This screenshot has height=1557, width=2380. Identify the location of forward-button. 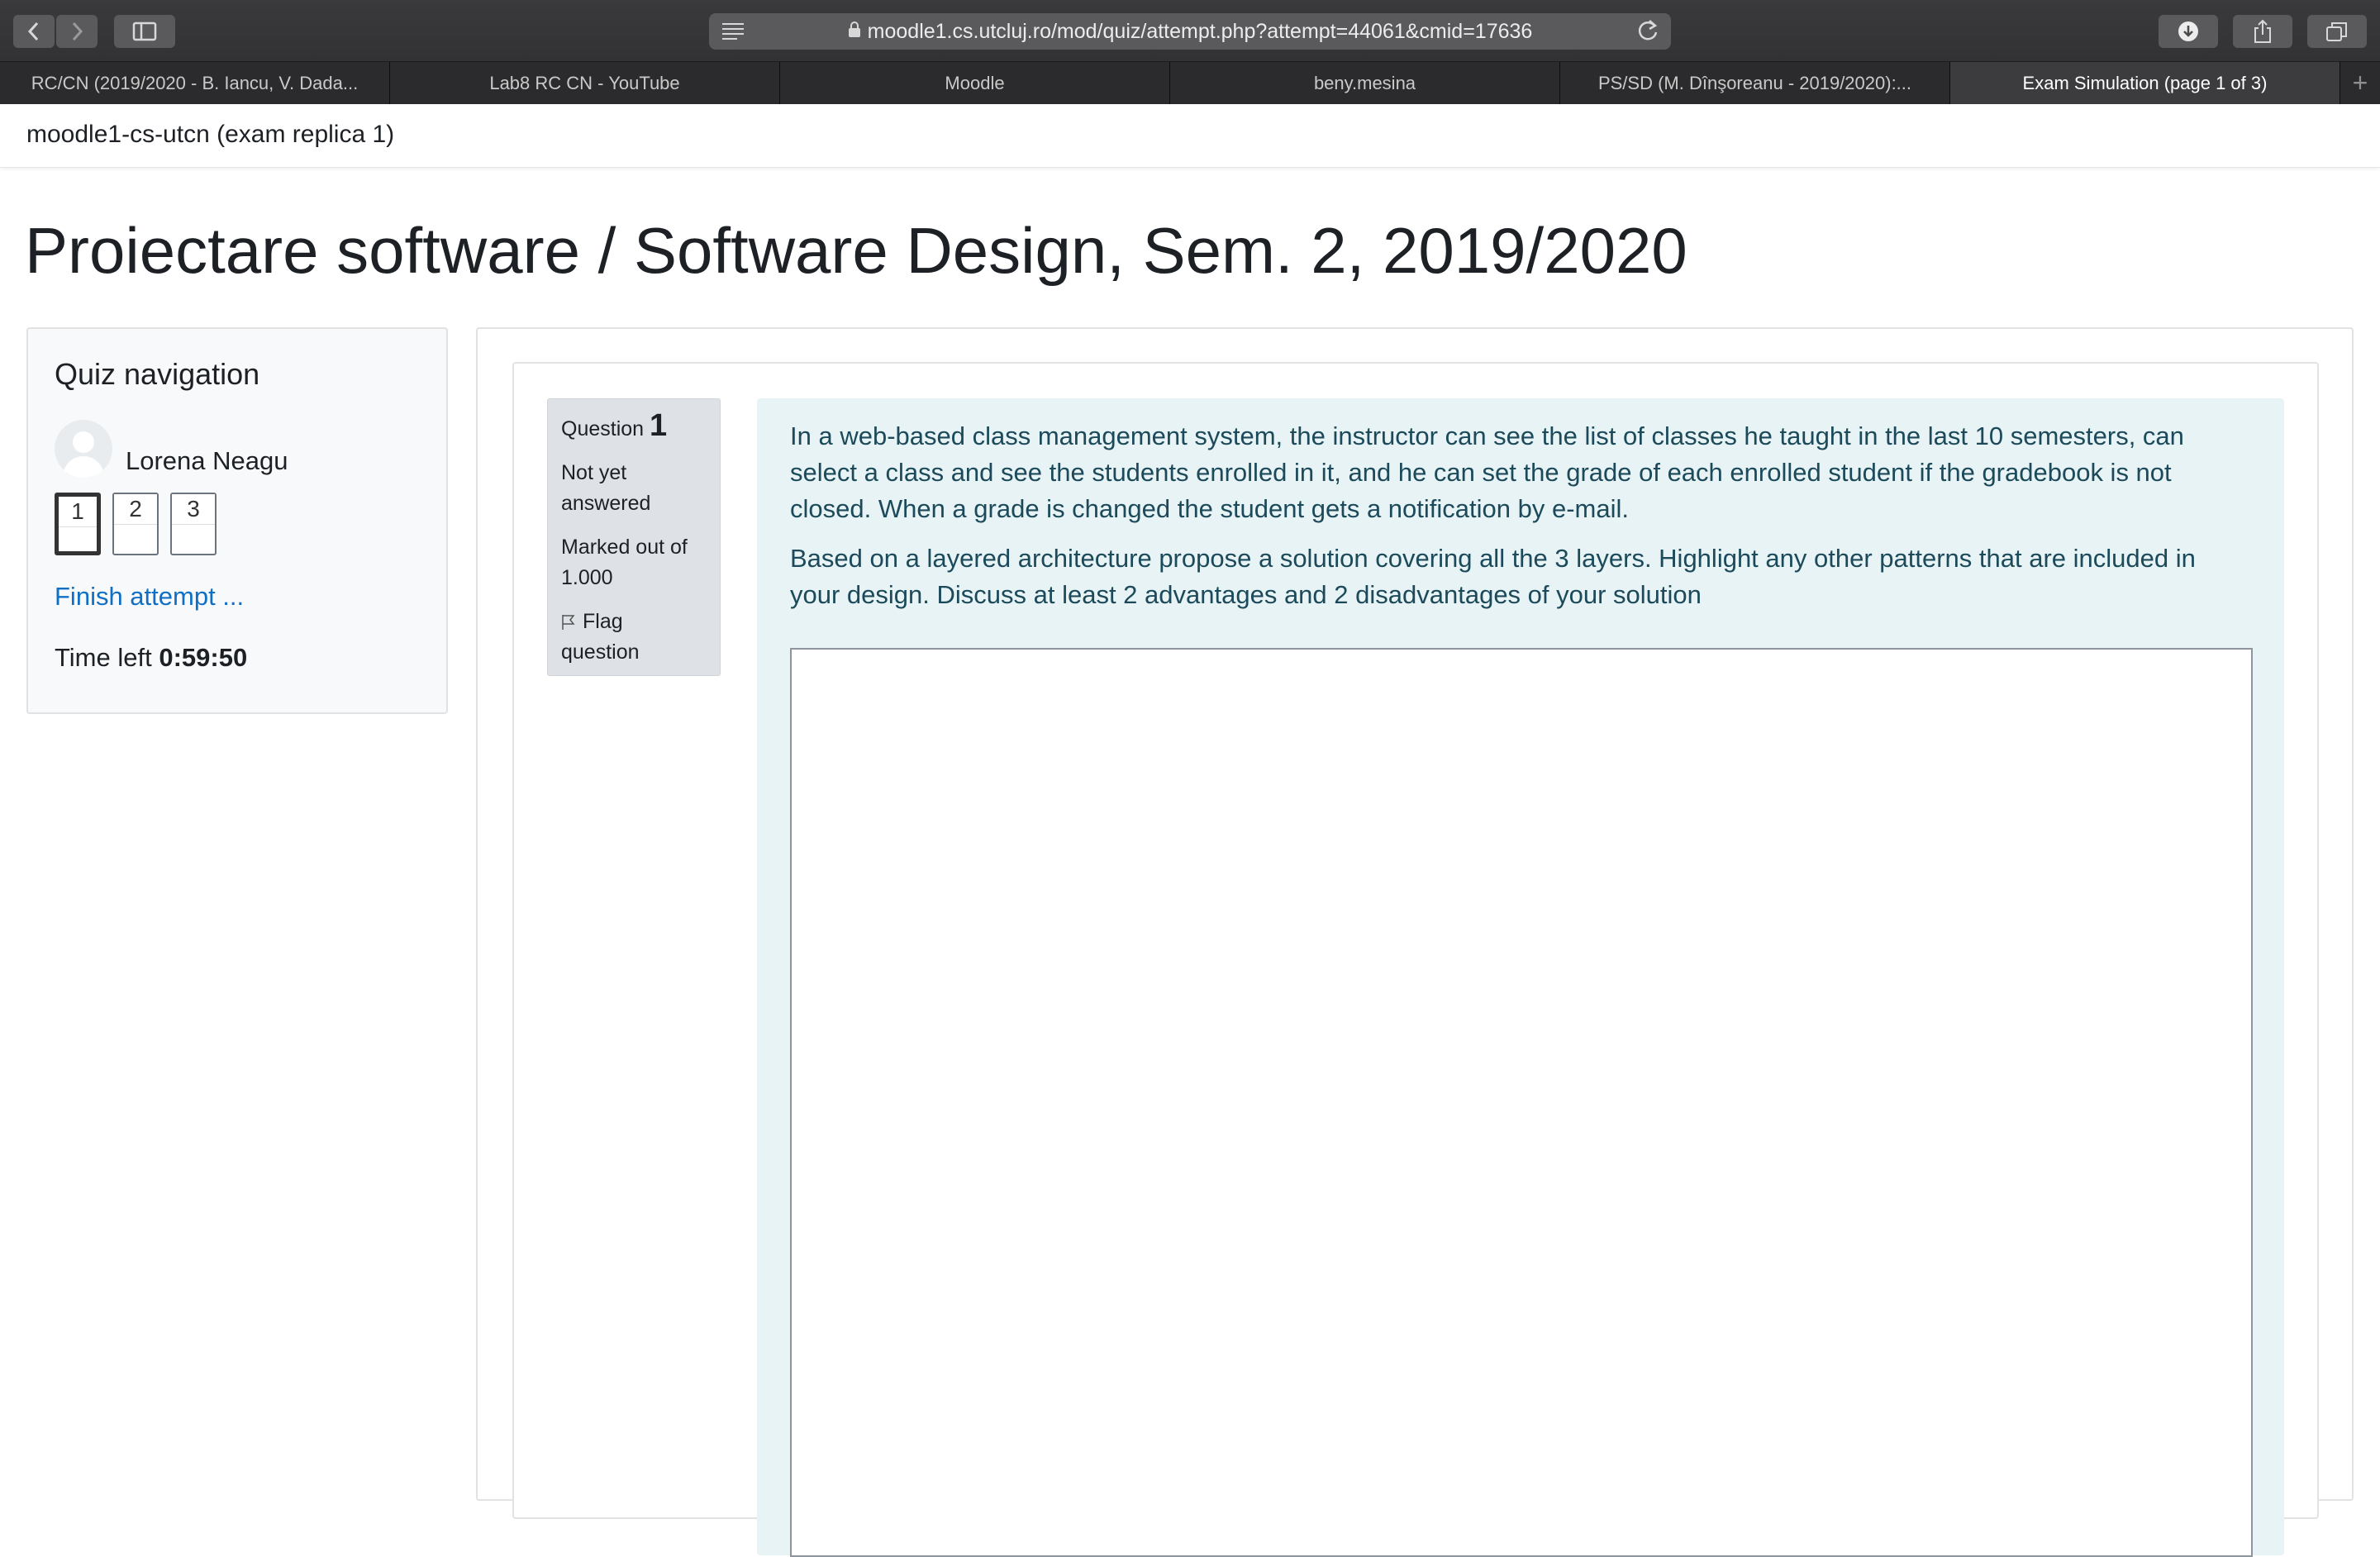
(77, 31).